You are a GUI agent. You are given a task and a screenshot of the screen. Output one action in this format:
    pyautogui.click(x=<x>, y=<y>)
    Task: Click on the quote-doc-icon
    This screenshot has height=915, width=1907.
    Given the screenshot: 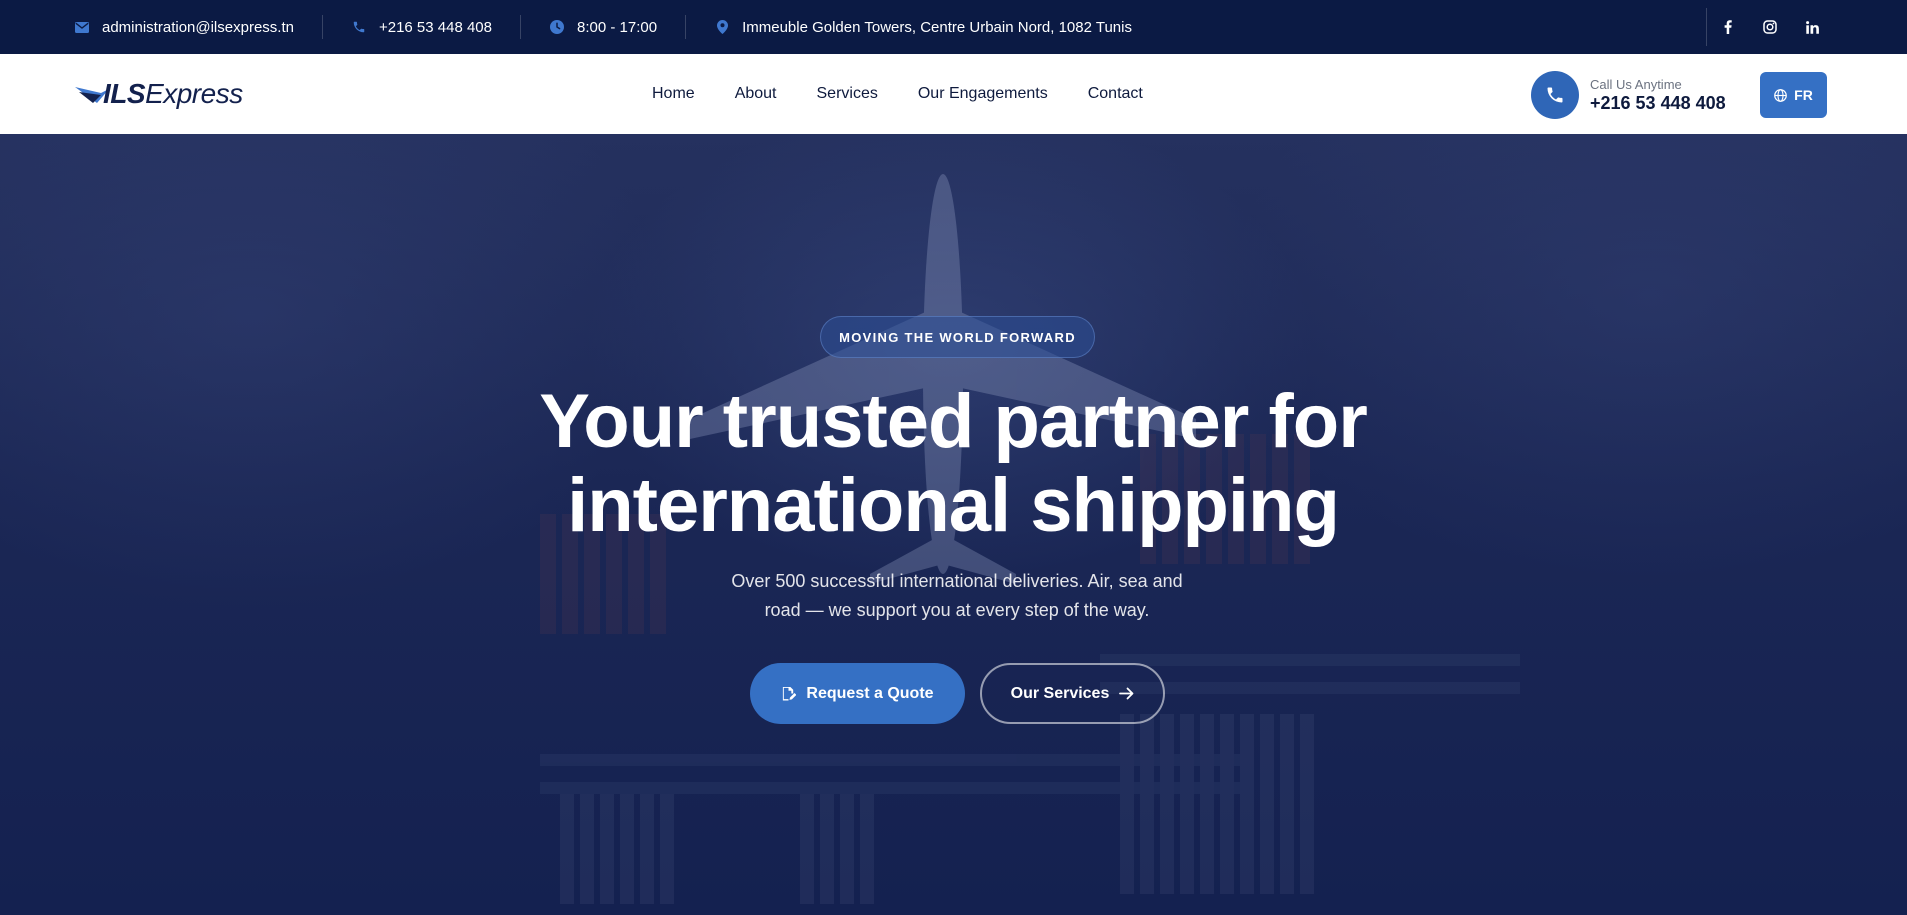 What is the action you would take?
    pyautogui.click(x=789, y=693)
    